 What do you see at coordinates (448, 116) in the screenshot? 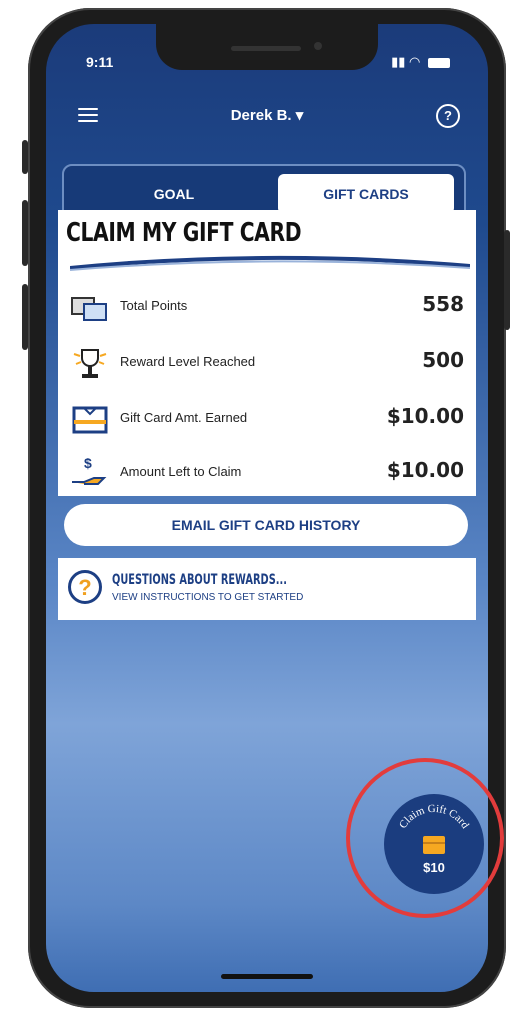
I see `help-icon: ?` at bounding box center [448, 116].